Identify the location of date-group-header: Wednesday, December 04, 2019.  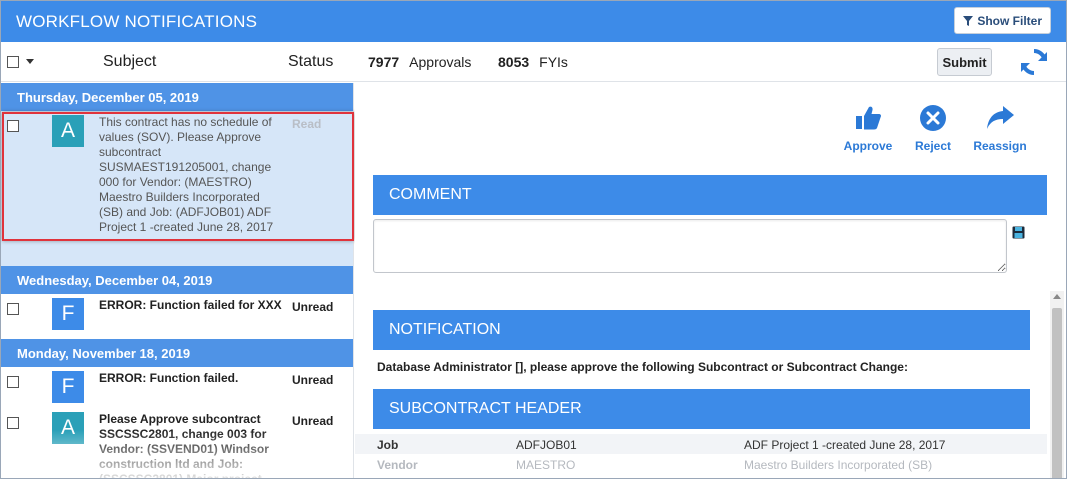
(177, 280).